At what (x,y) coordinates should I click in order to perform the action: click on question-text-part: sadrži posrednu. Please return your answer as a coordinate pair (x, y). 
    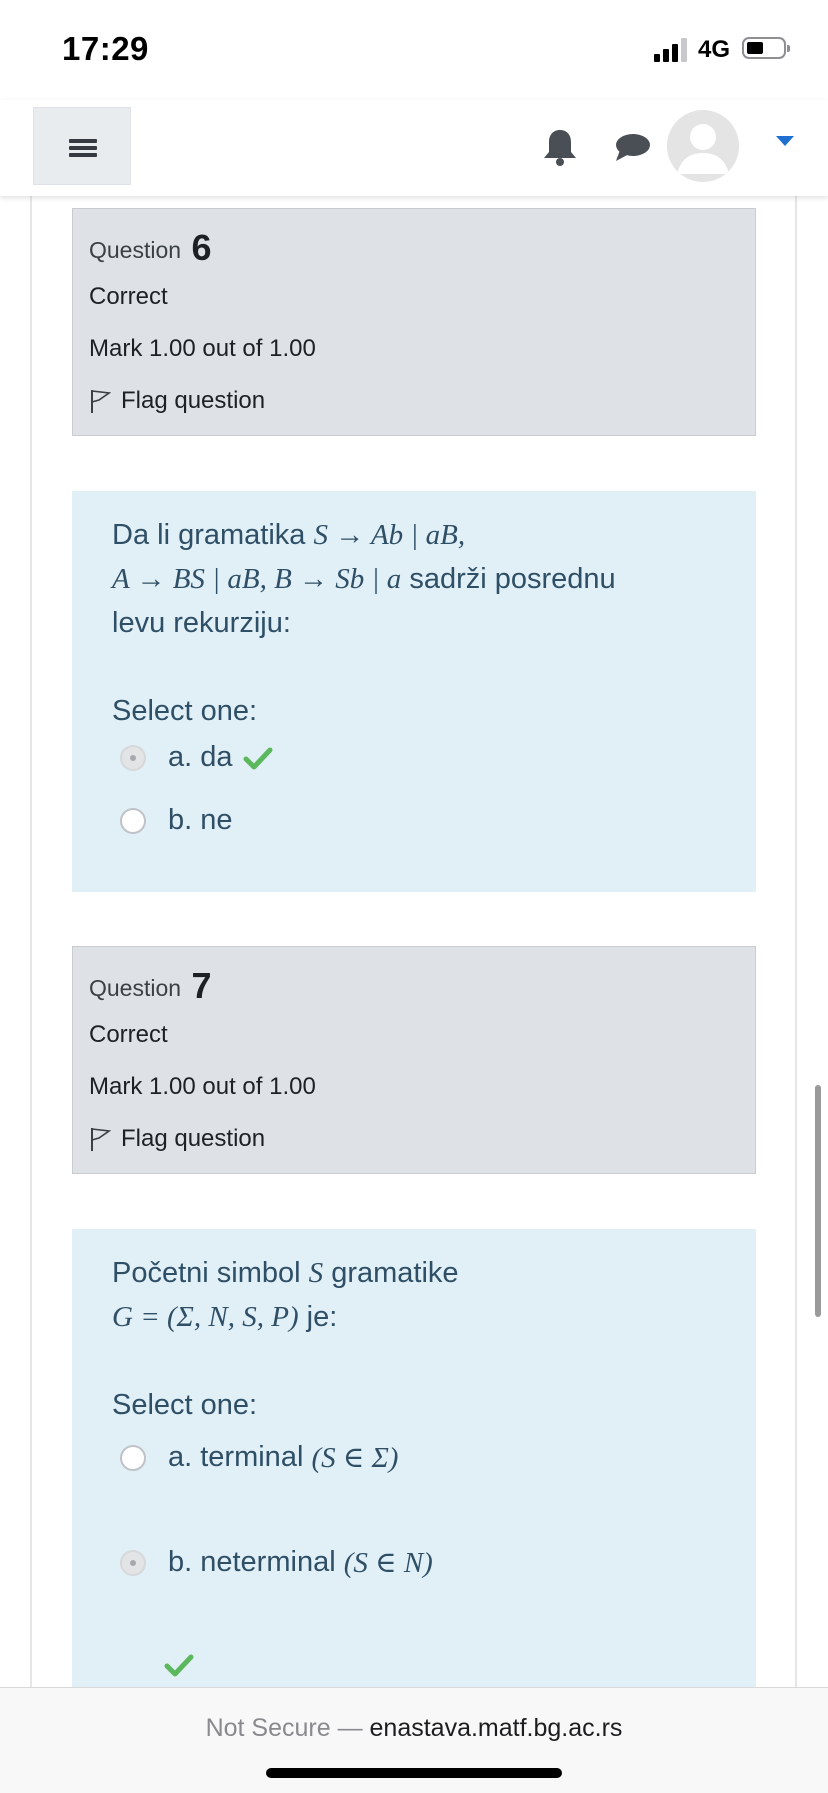
    Looking at the image, I should click on (508, 579).